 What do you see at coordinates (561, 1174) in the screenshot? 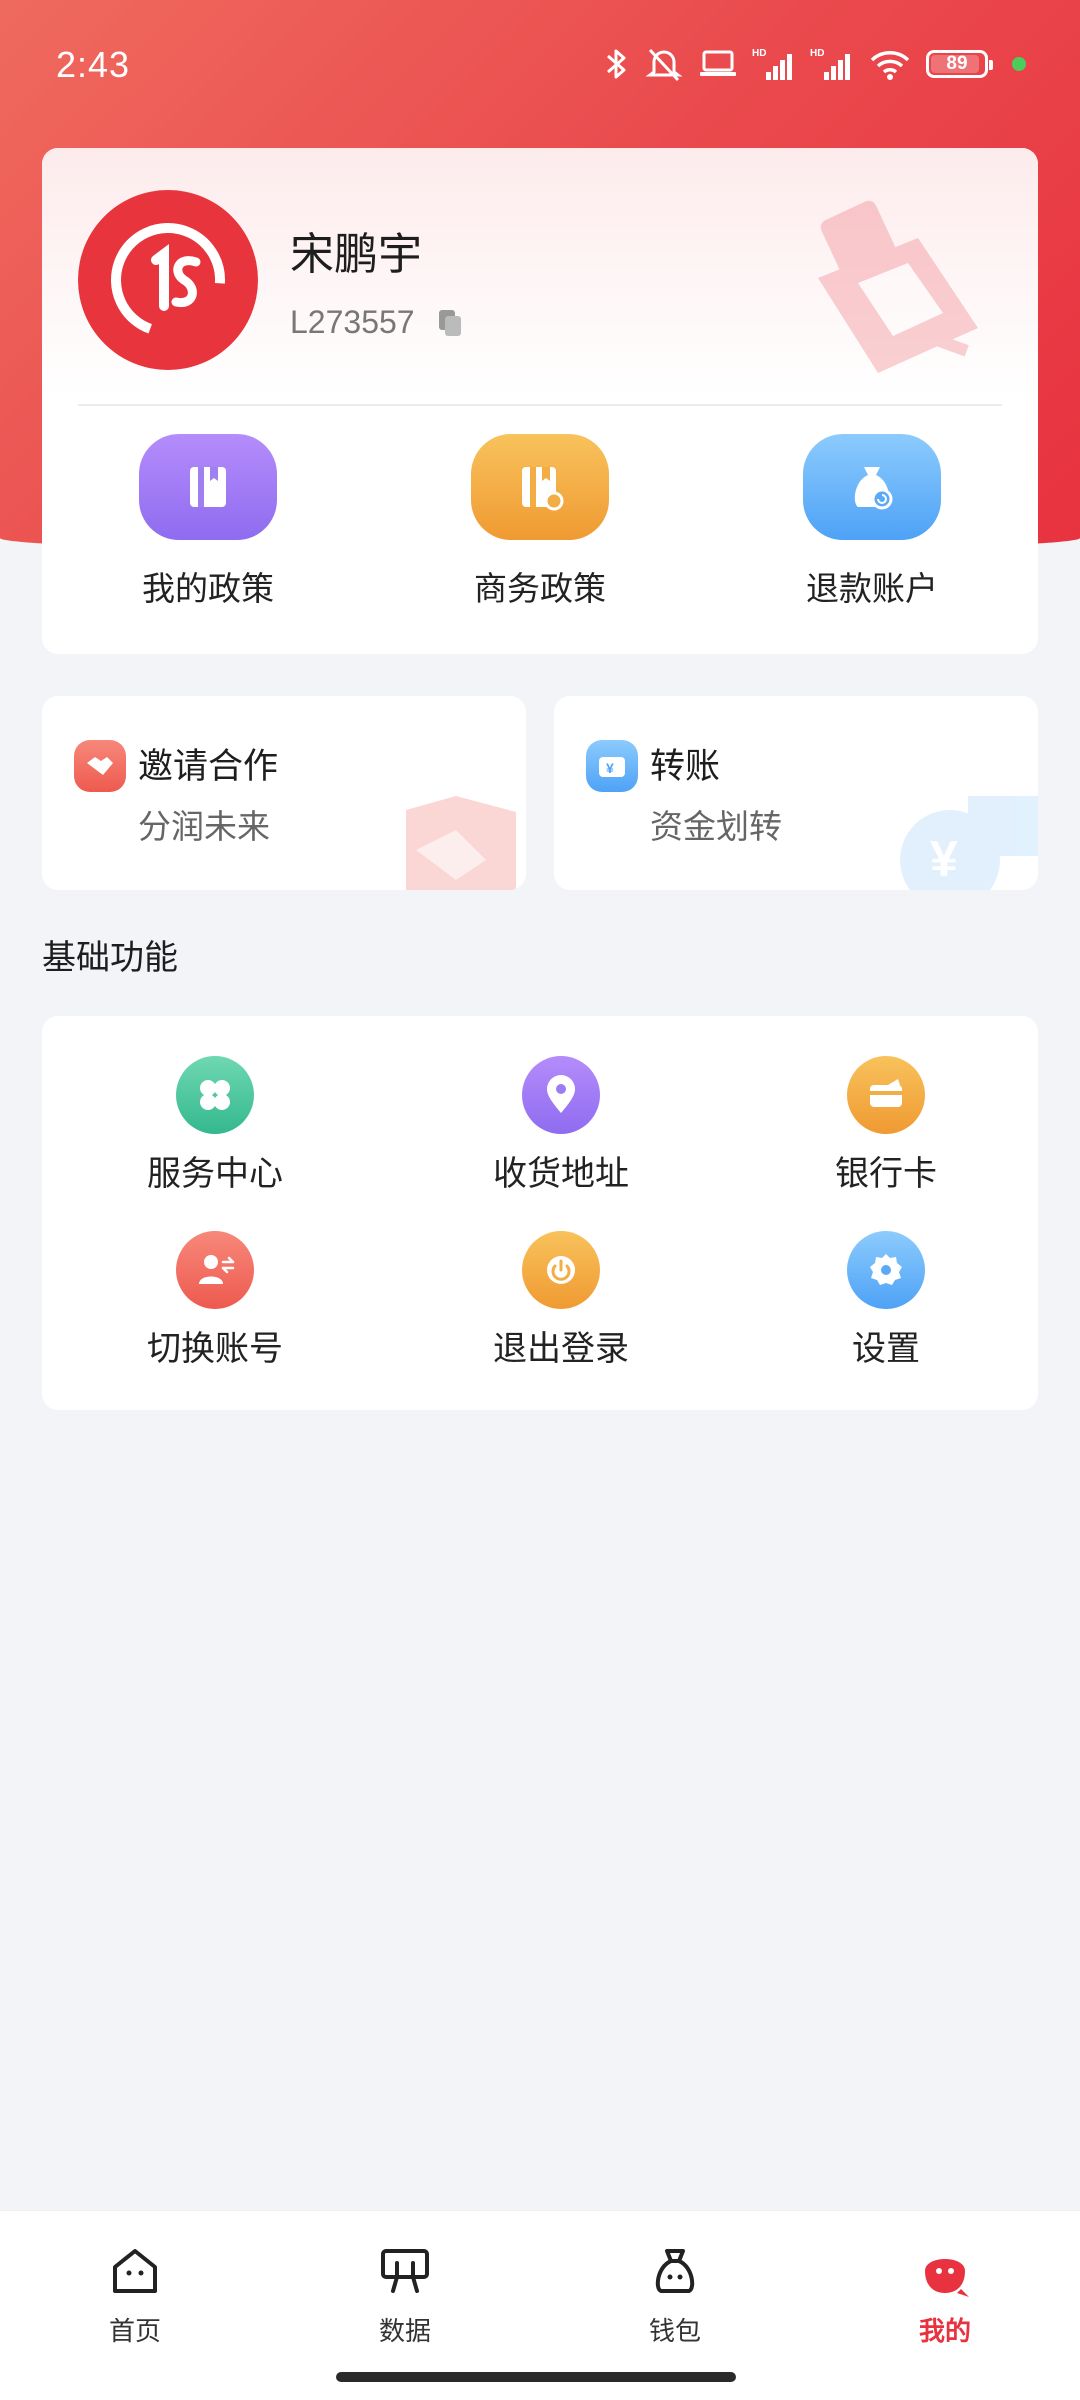
I see `basic-label: 收货地址` at bounding box center [561, 1174].